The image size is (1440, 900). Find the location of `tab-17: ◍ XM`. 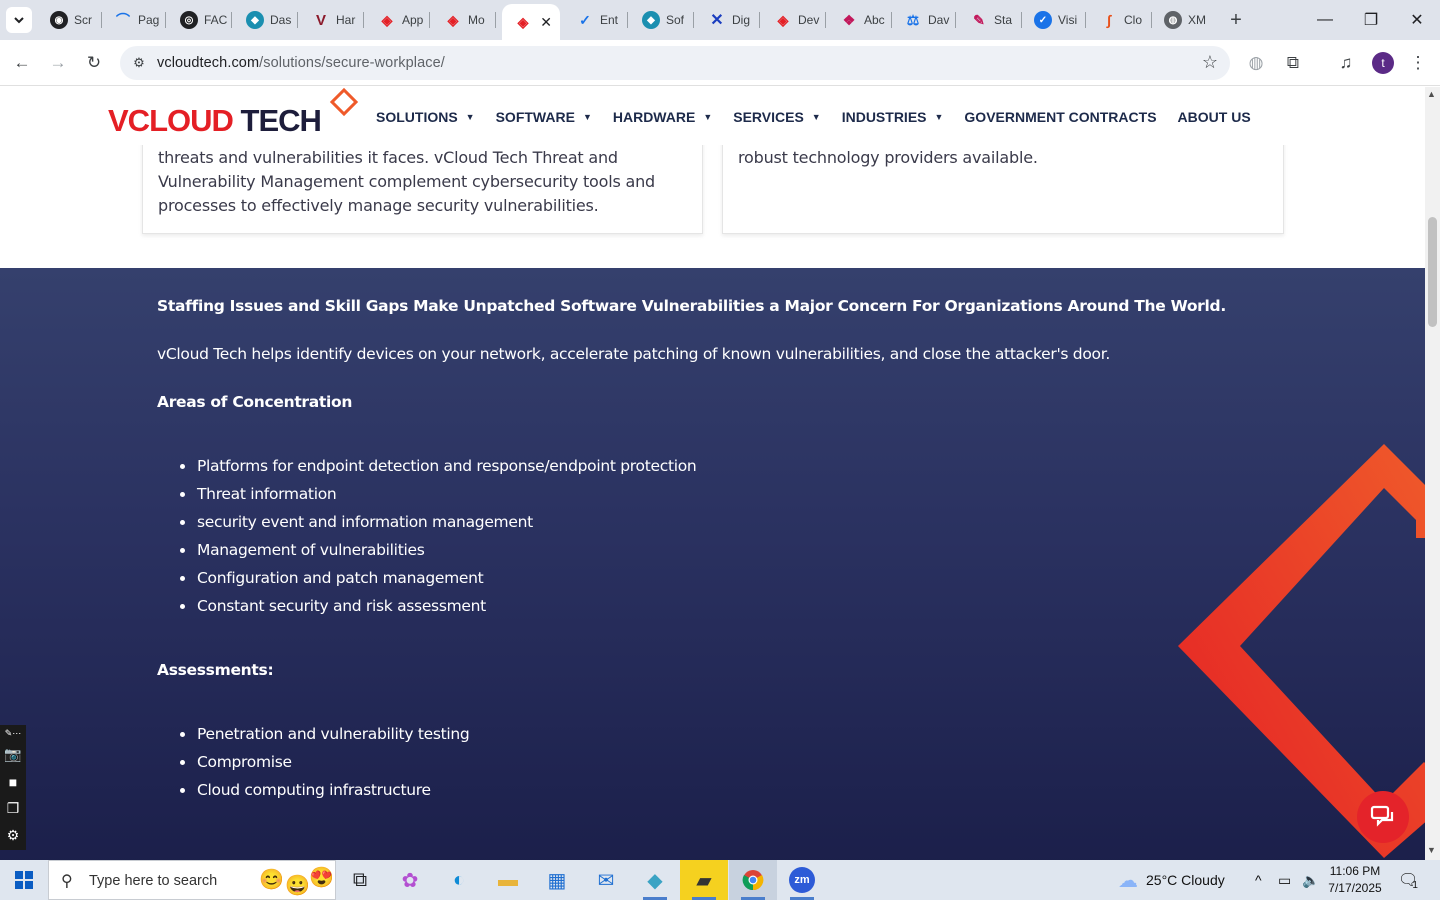

tab-17: ◍ XM is located at coordinates (1184, 20).